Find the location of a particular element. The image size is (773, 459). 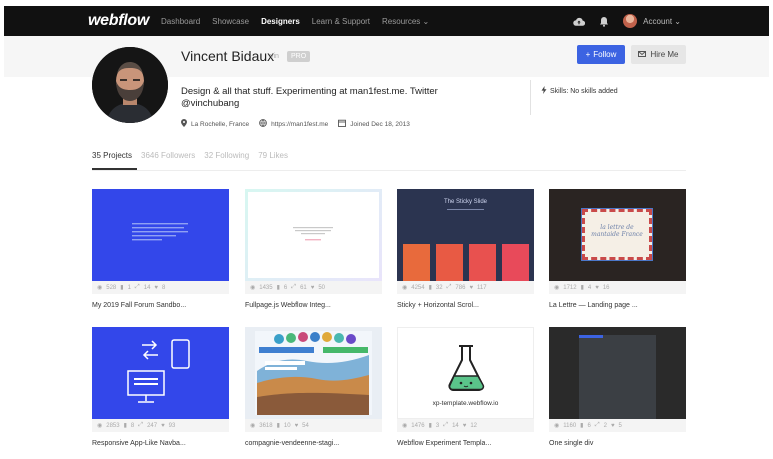

project-card: ◉ 1160 ▮ 6 ⤢ 2 ♥ 5 One single div is located at coordinates (617, 387).